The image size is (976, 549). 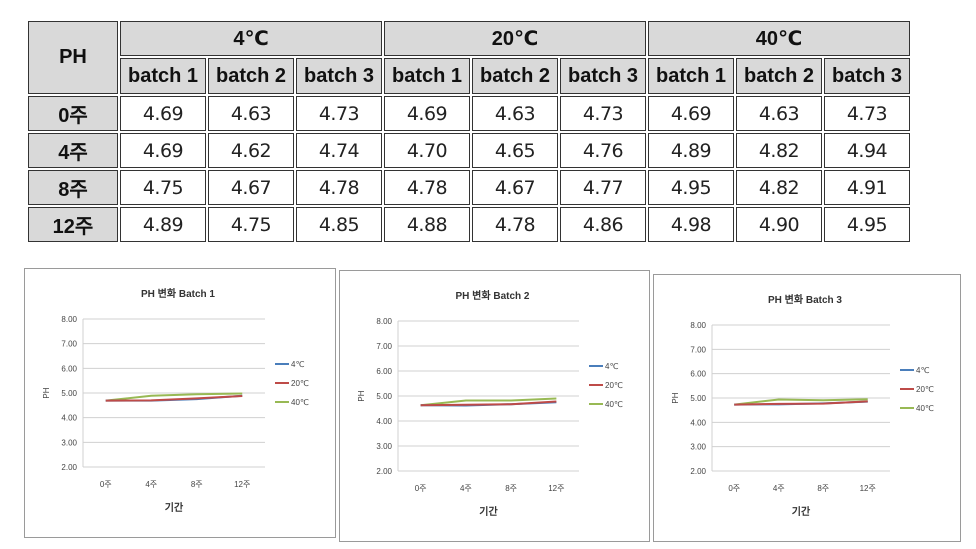 What do you see at coordinates (73, 224) in the screenshot?
I see `row-header: 12주` at bounding box center [73, 224].